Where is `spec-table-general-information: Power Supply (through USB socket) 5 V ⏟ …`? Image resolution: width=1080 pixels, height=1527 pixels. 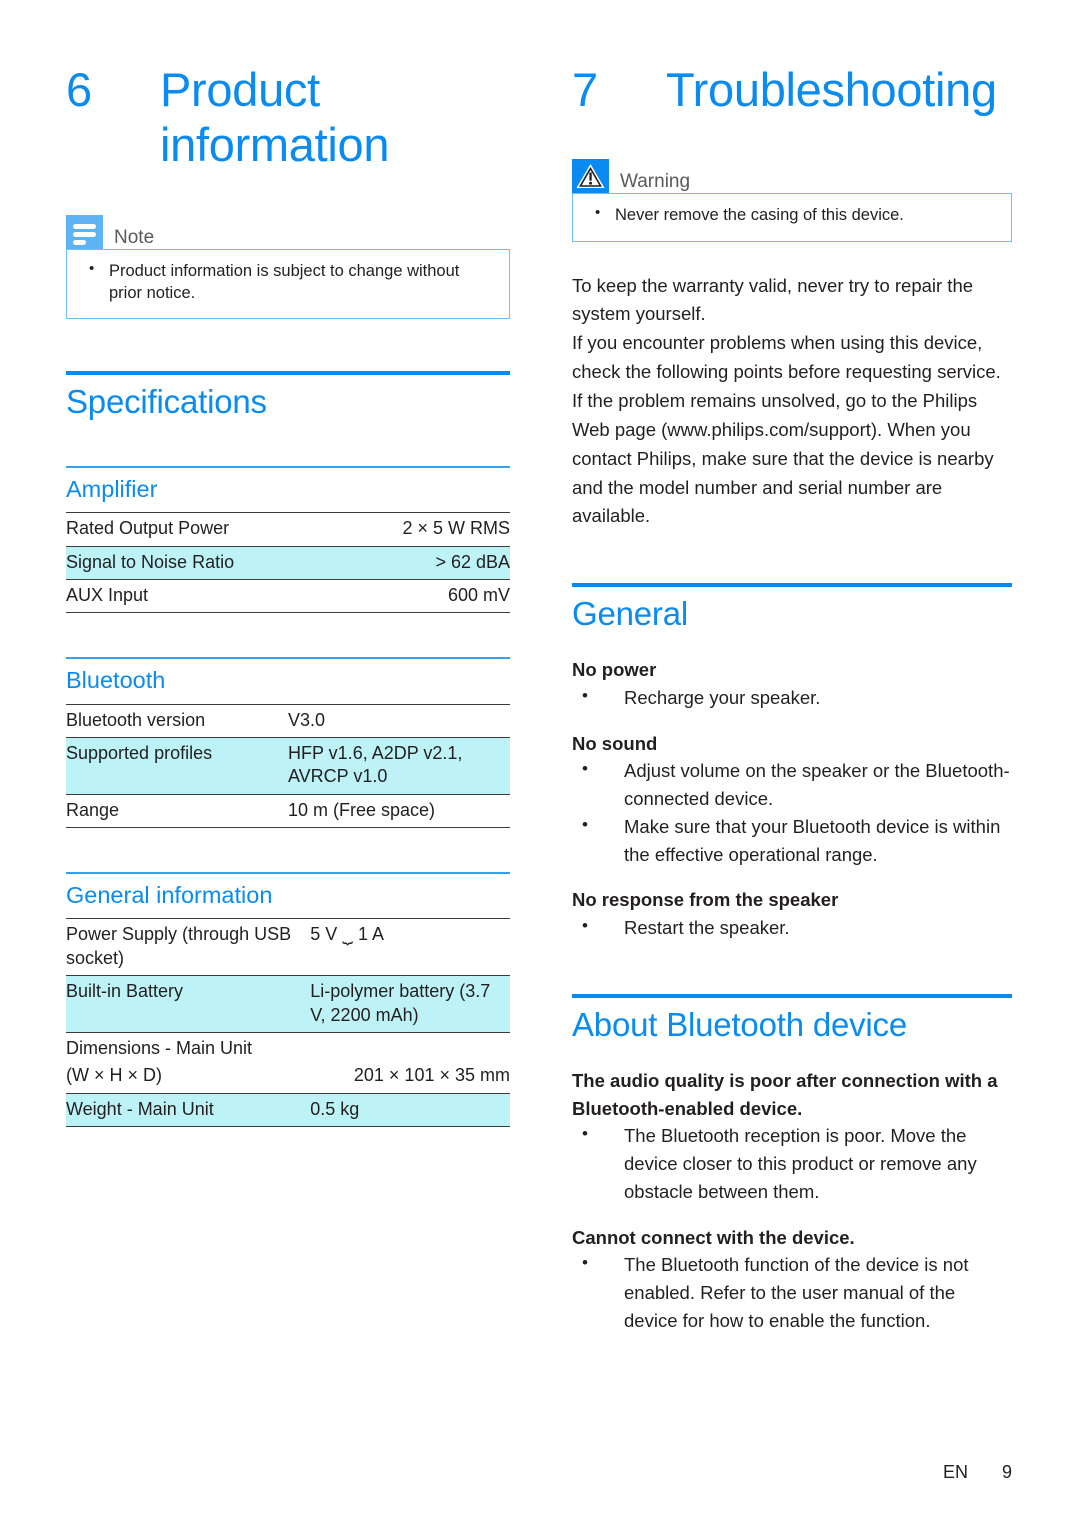 spec-table-general-information: Power Supply (through USB socket) 5 V ⏟ … is located at coordinates (288, 1023).